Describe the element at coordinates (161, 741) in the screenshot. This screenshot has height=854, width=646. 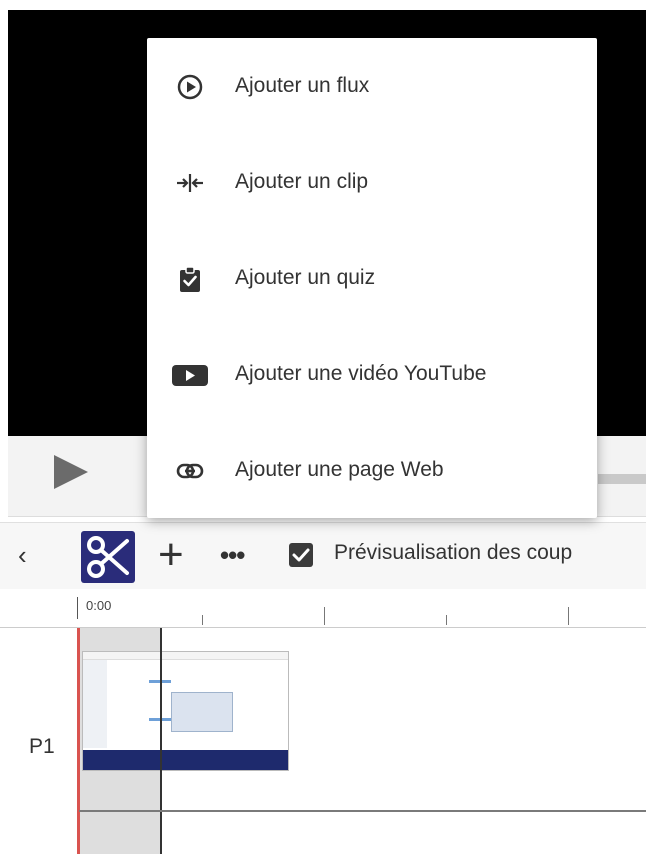
I see `playhead` at that location.